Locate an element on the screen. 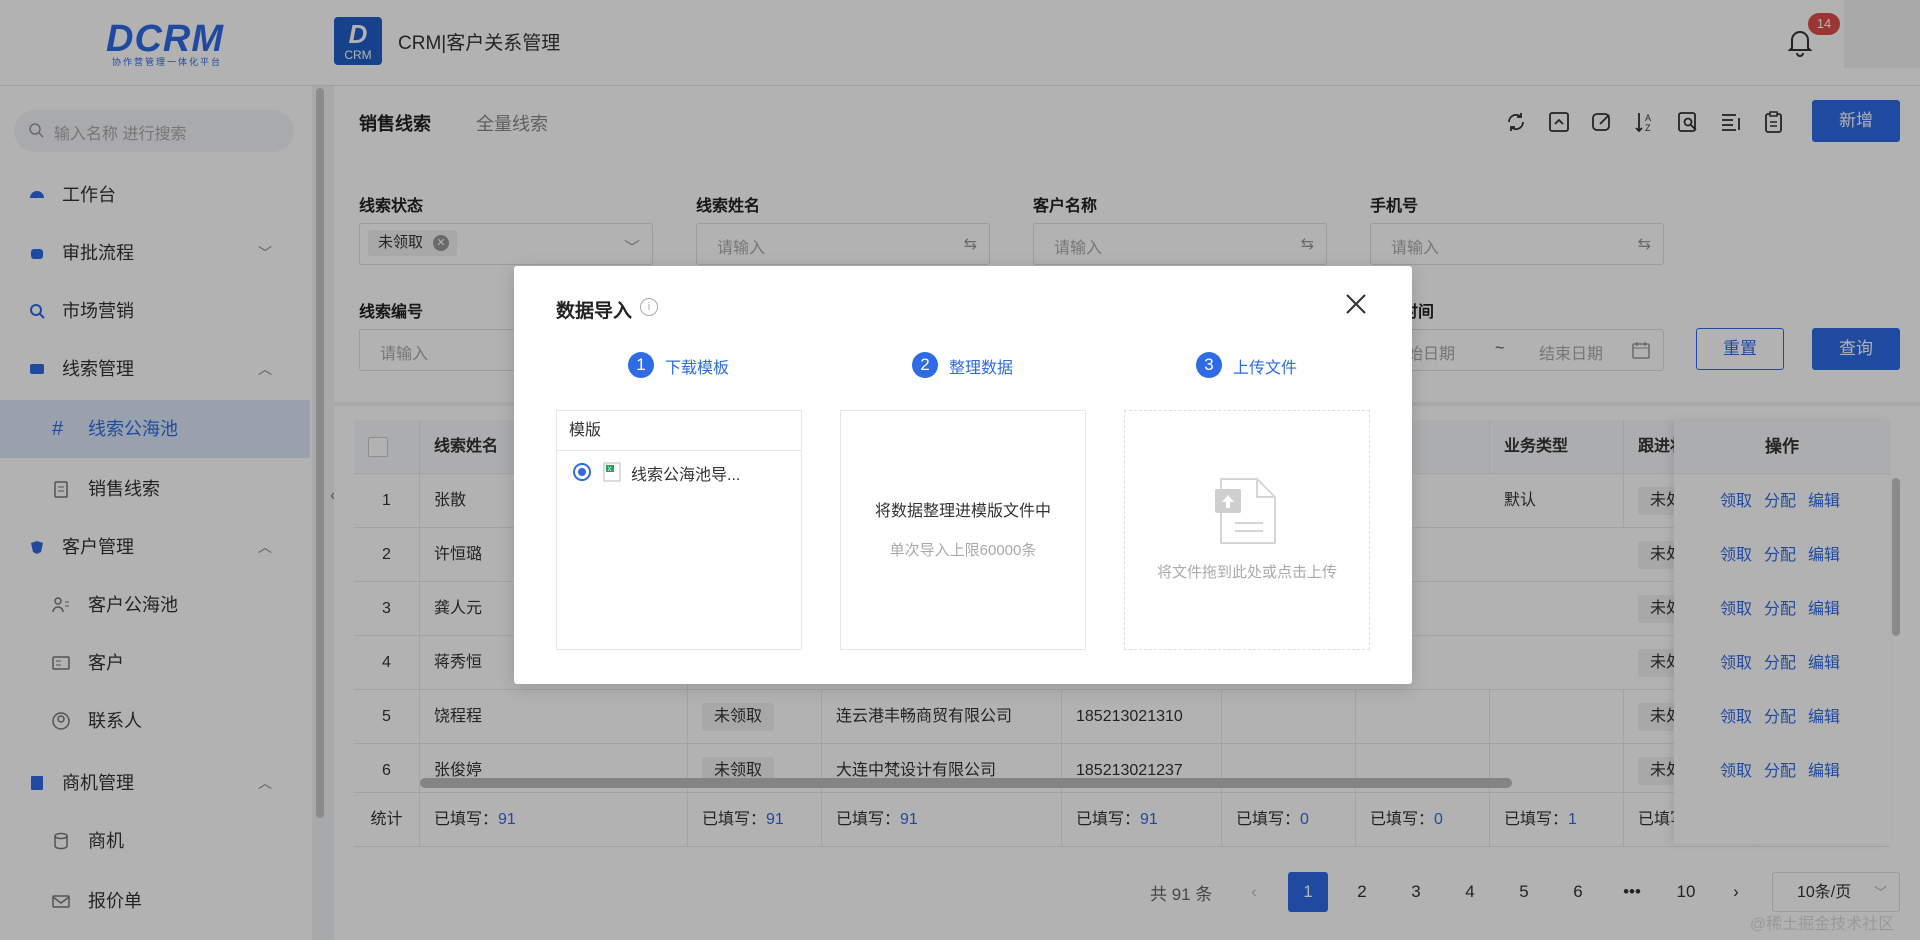 The image size is (1920, 940). organize-hint: 单次导入上限60000条 is located at coordinates (963, 550).